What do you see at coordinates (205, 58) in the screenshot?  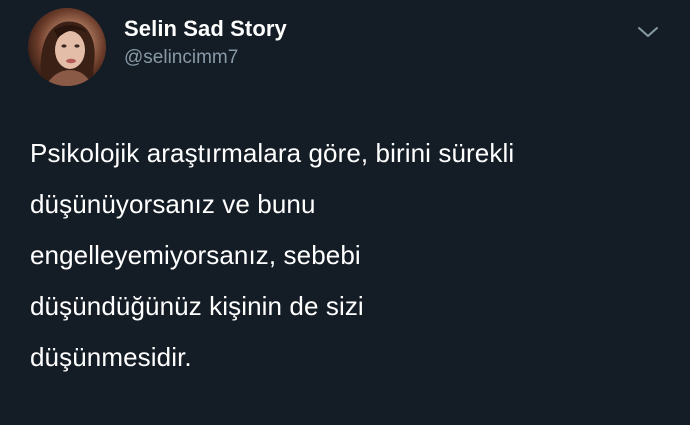 I see `user-handle: @selincimm7` at bounding box center [205, 58].